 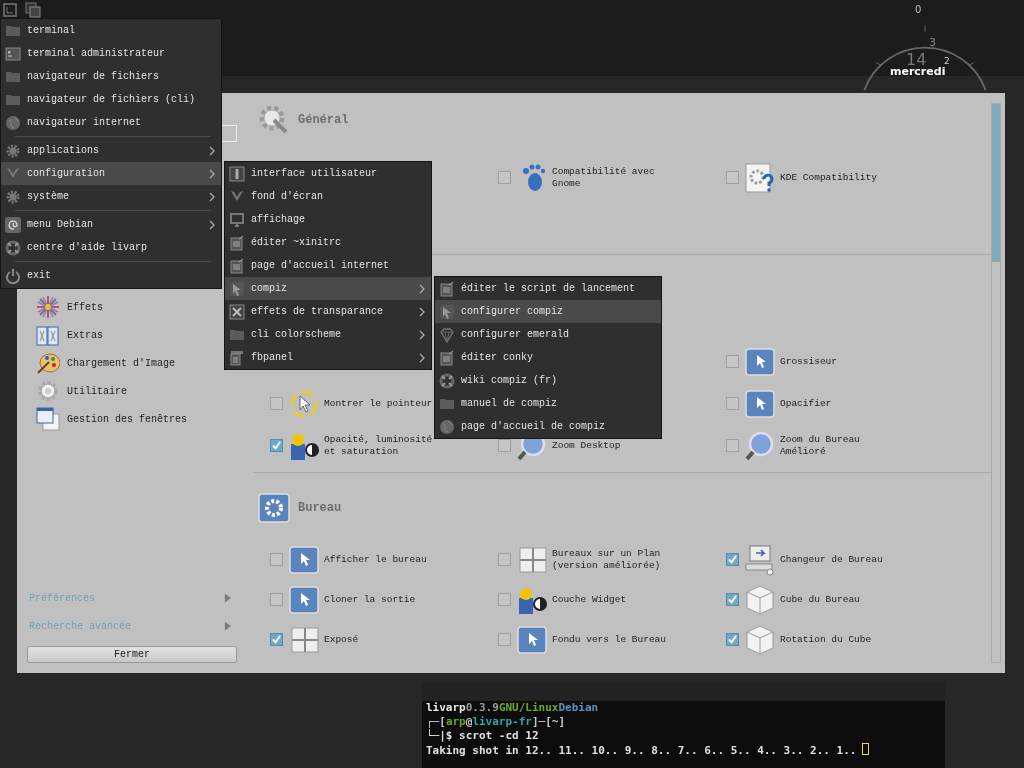 What do you see at coordinates (918, 10) in the screenshot?
I see `clock-mark: 0` at bounding box center [918, 10].